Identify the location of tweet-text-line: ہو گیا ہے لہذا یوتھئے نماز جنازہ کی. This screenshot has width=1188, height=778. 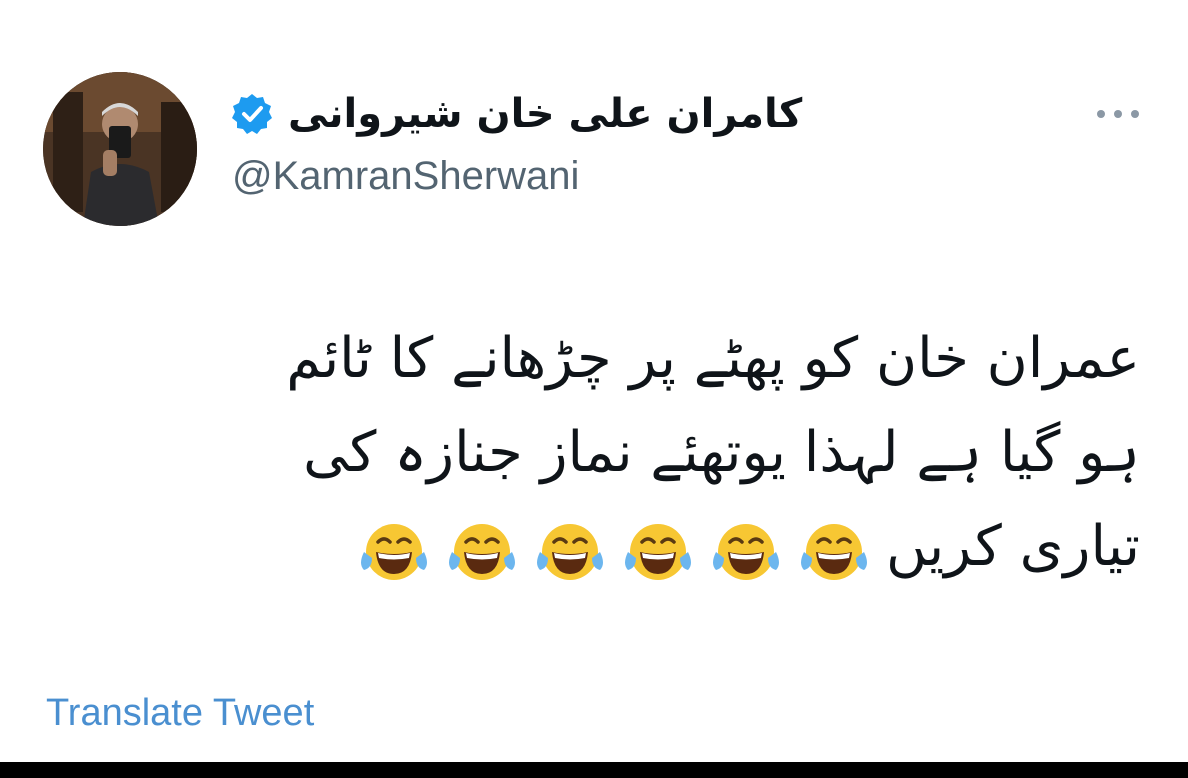
(721, 452).